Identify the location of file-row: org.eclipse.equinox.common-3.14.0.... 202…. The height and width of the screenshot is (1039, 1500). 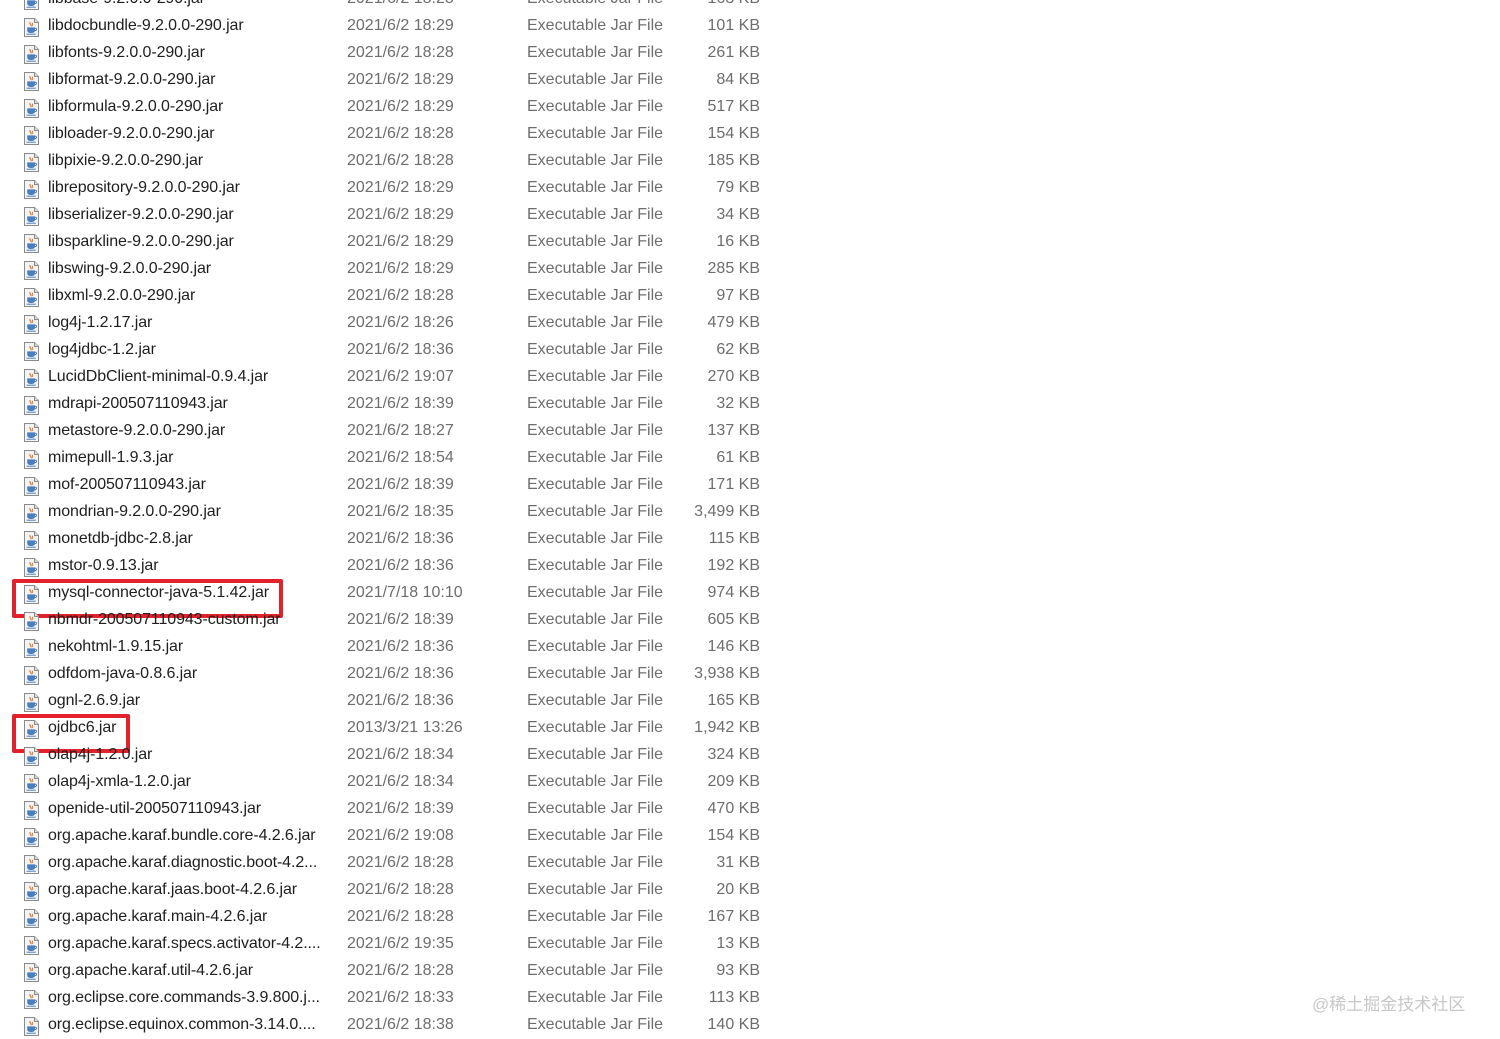
(400, 1025).